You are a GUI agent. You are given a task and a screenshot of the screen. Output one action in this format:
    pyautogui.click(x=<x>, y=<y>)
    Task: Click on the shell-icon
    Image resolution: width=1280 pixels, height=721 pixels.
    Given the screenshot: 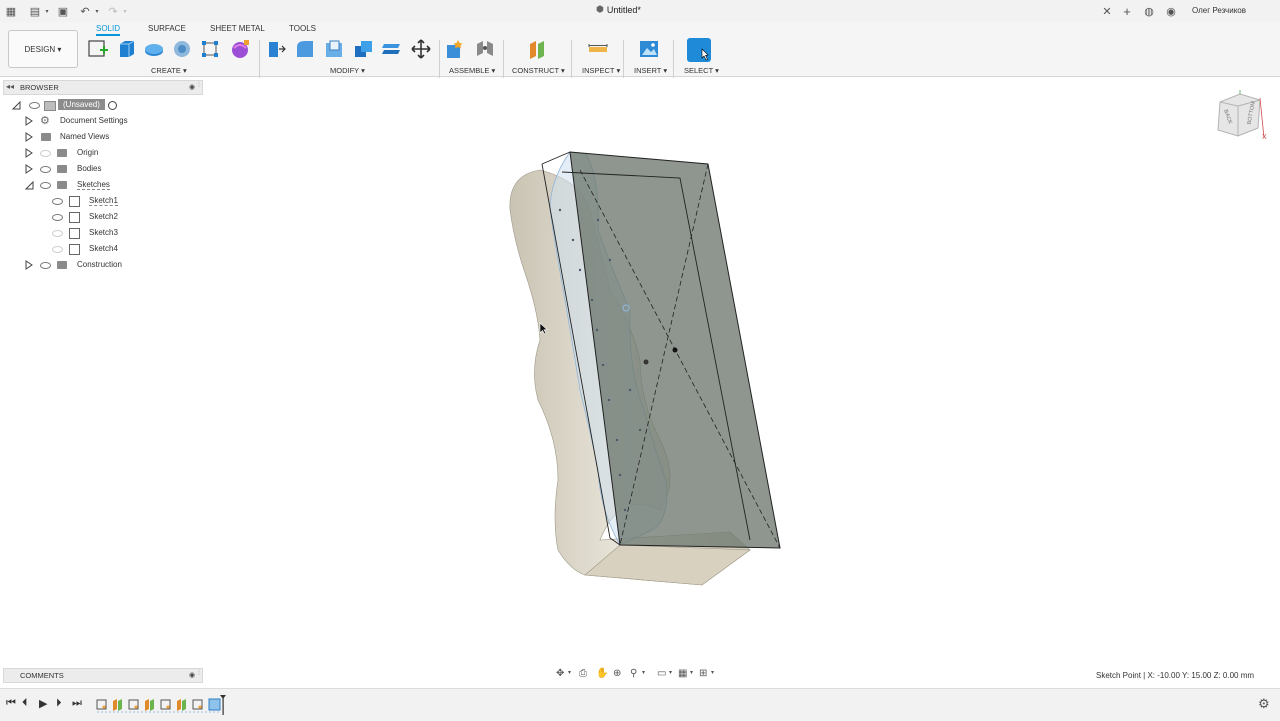 What is the action you would take?
    pyautogui.click(x=334, y=49)
    